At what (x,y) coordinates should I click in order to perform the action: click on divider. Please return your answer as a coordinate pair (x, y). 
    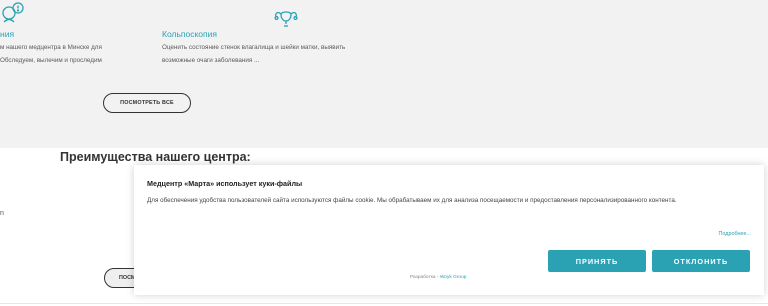
    Looking at the image, I should click on (384, 303).